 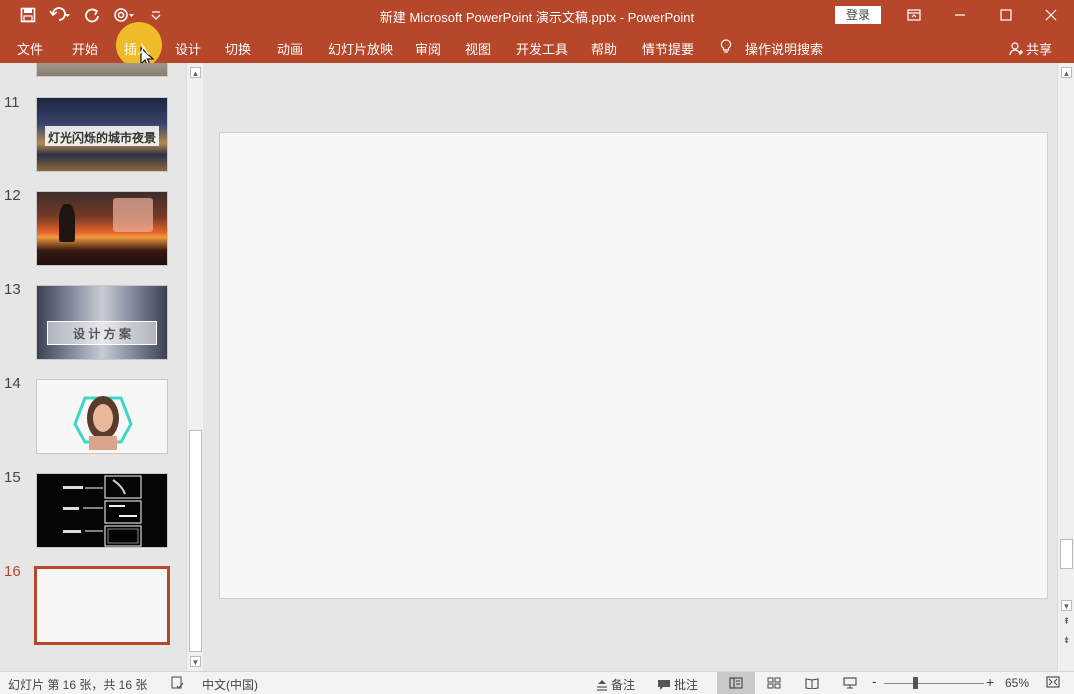 I want to click on minimize-icon, so click(x=960, y=15).